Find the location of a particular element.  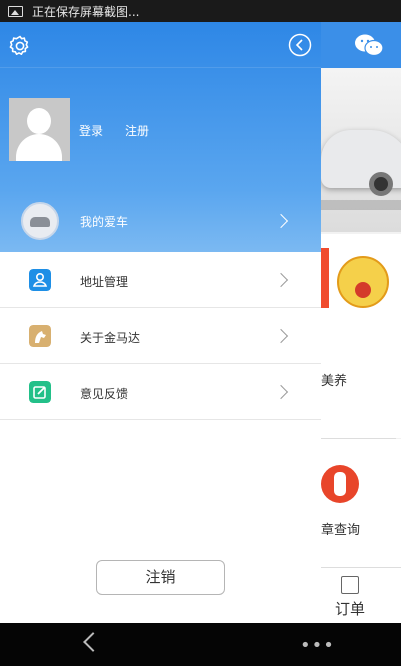

tab-orders-label: 订单 is located at coordinates (350, 609).